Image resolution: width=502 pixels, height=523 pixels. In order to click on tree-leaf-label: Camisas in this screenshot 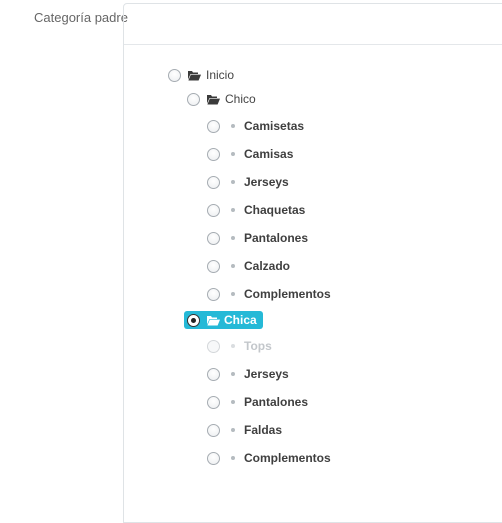, I will do `click(269, 154)`.